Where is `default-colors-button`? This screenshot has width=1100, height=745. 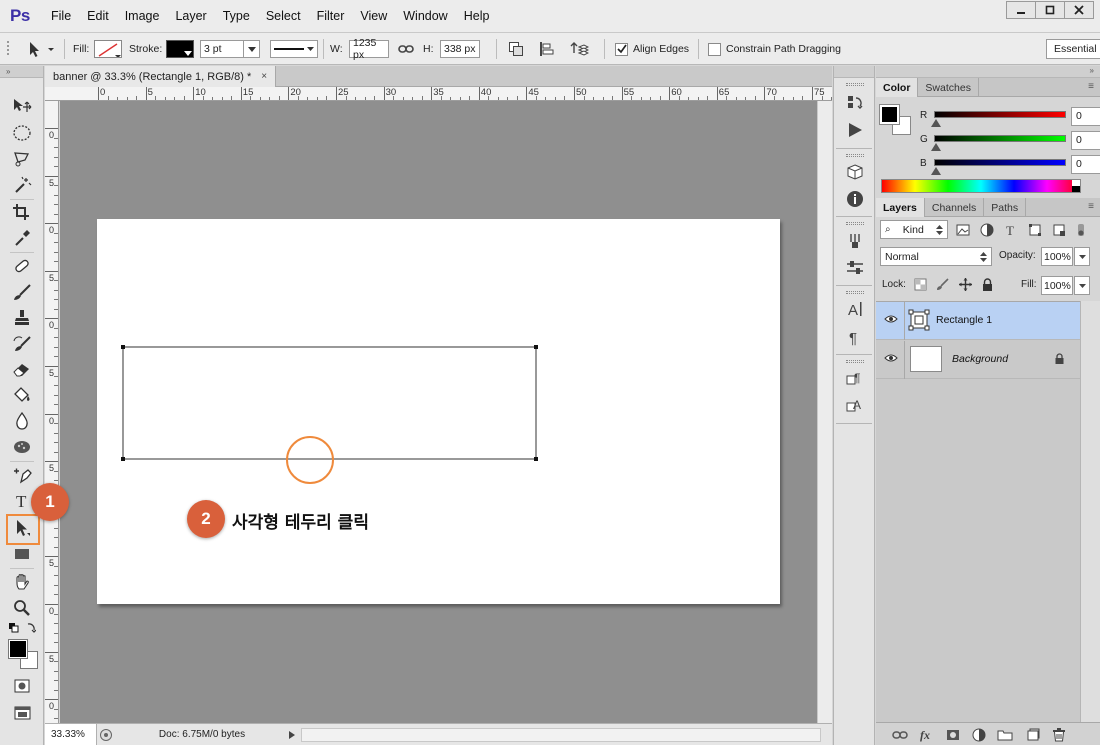 default-colors-button is located at coordinates (22, 628).